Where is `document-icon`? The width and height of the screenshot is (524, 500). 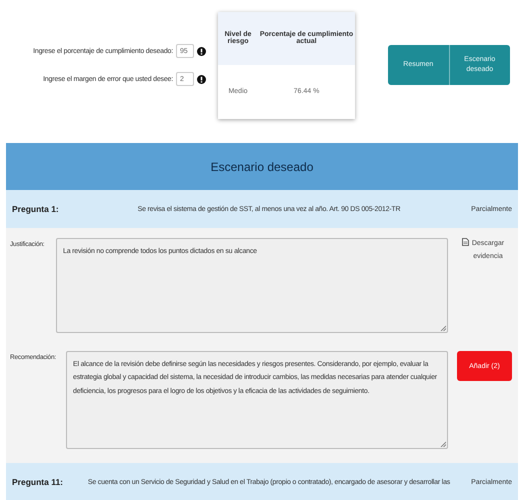
document-icon is located at coordinates (465, 242).